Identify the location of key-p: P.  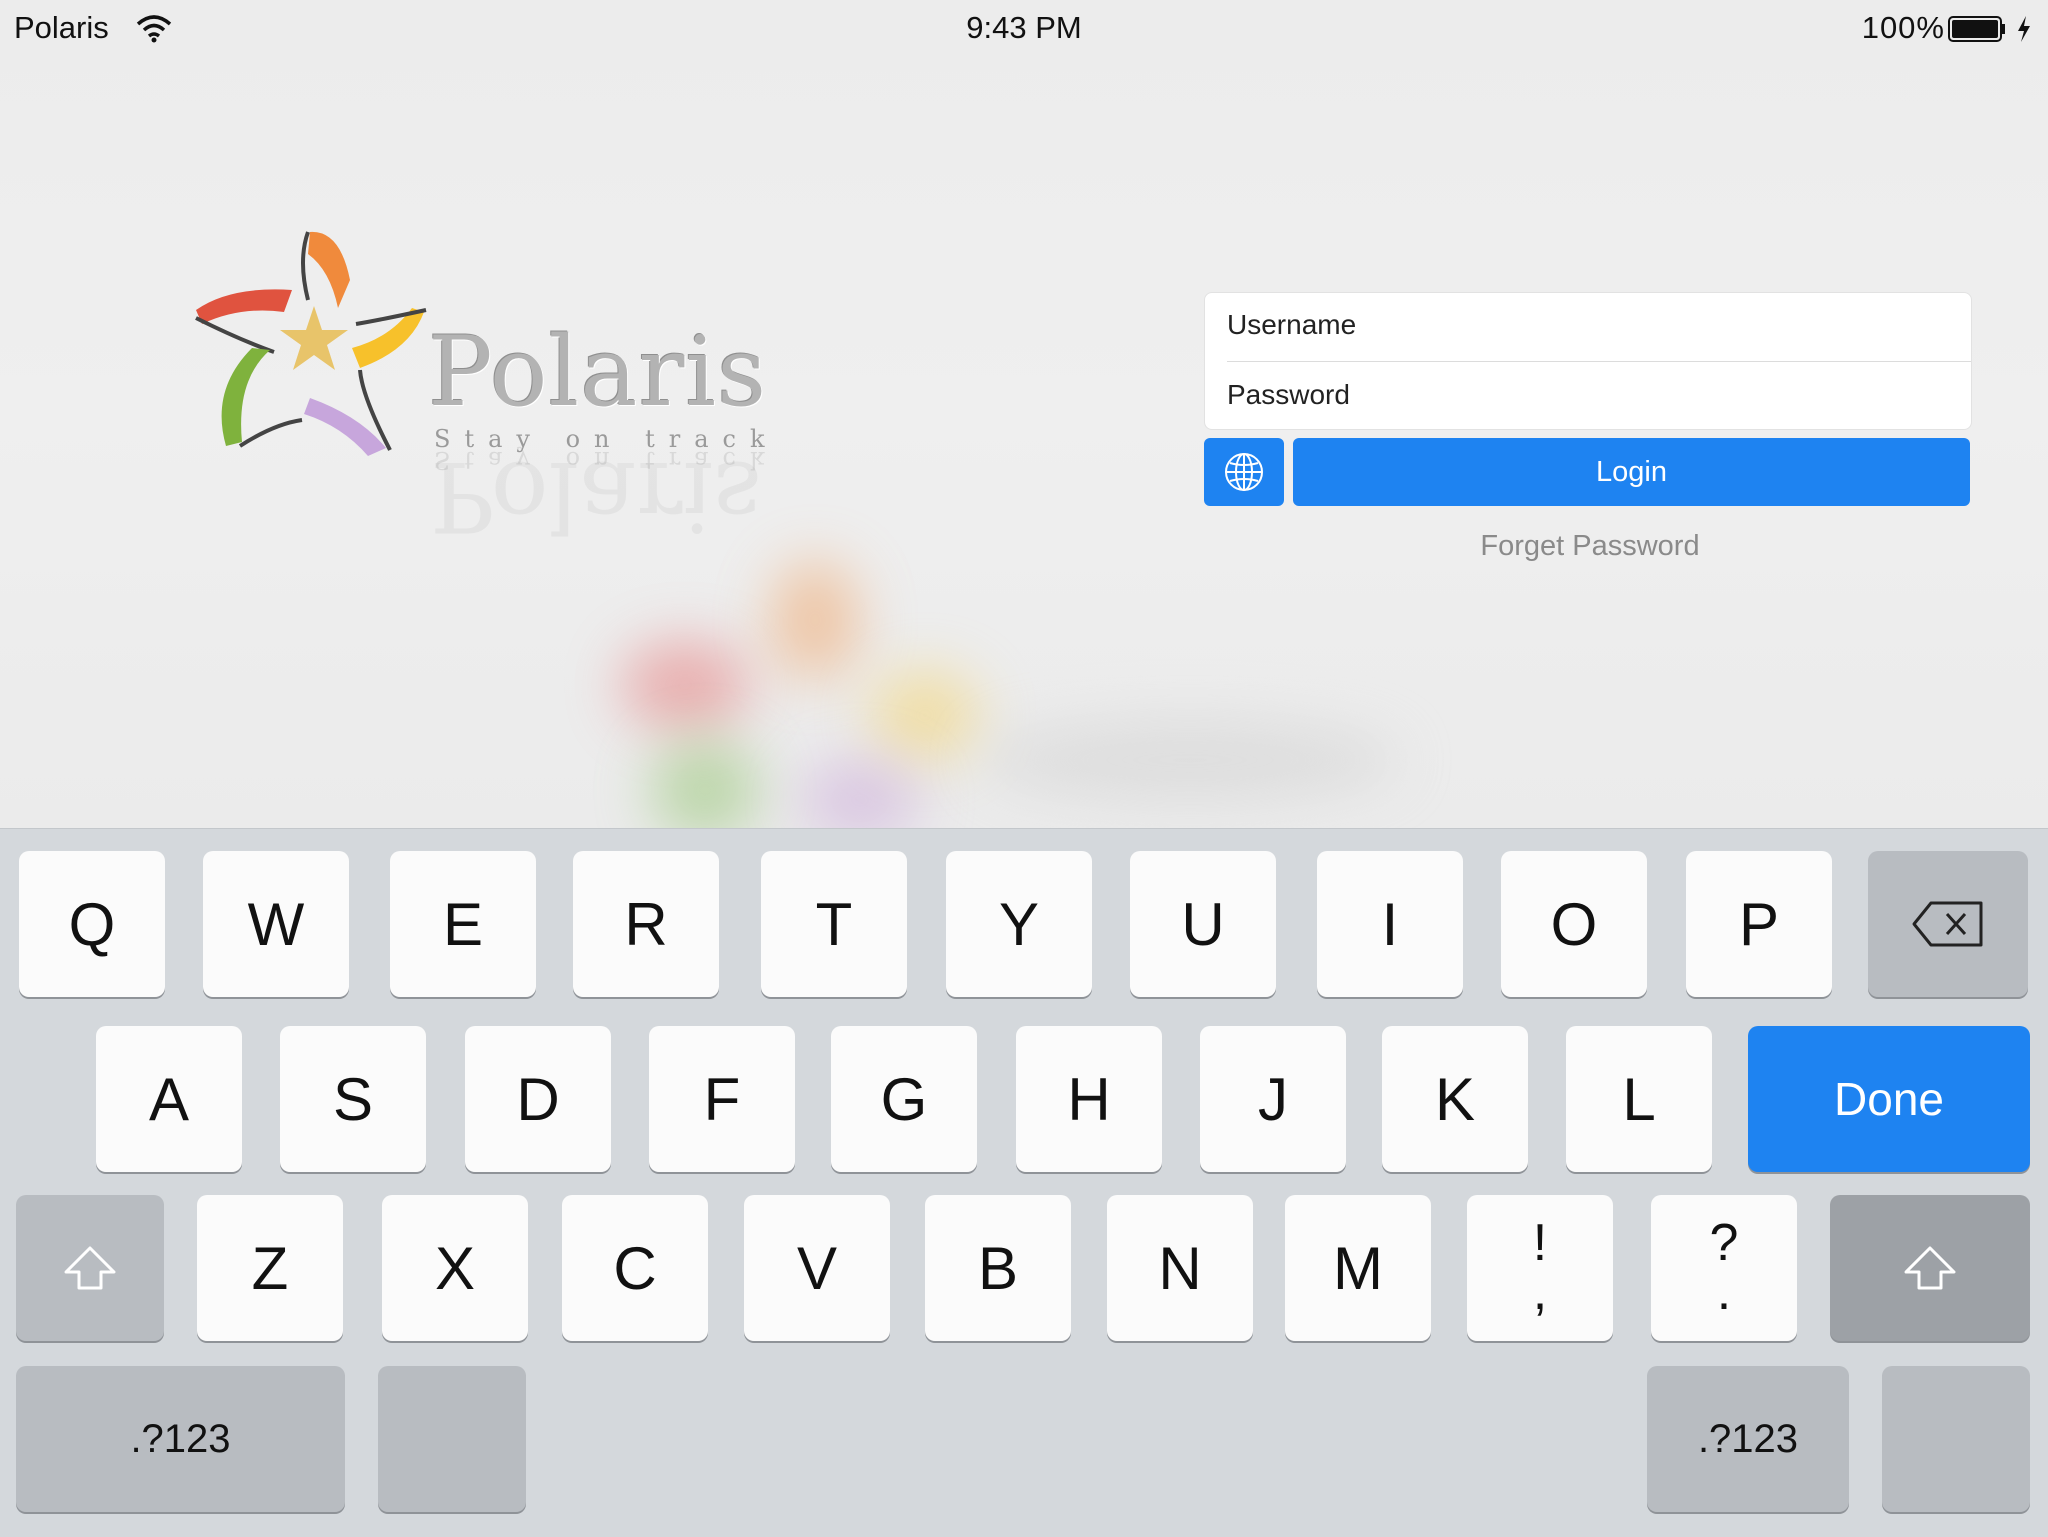
(1759, 924).